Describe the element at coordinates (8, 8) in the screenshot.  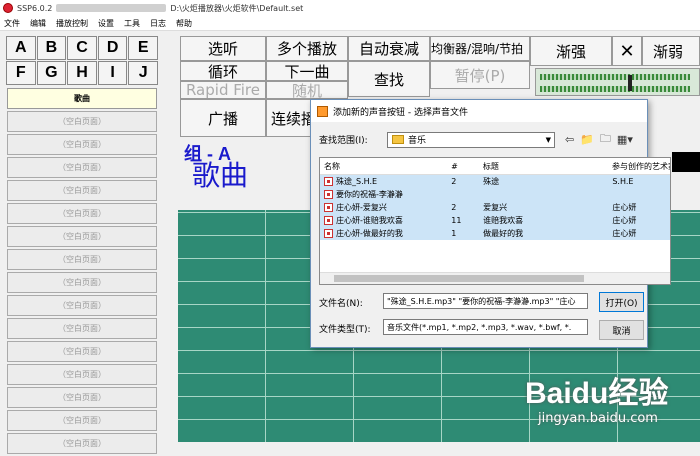
I see `app-icon` at that location.